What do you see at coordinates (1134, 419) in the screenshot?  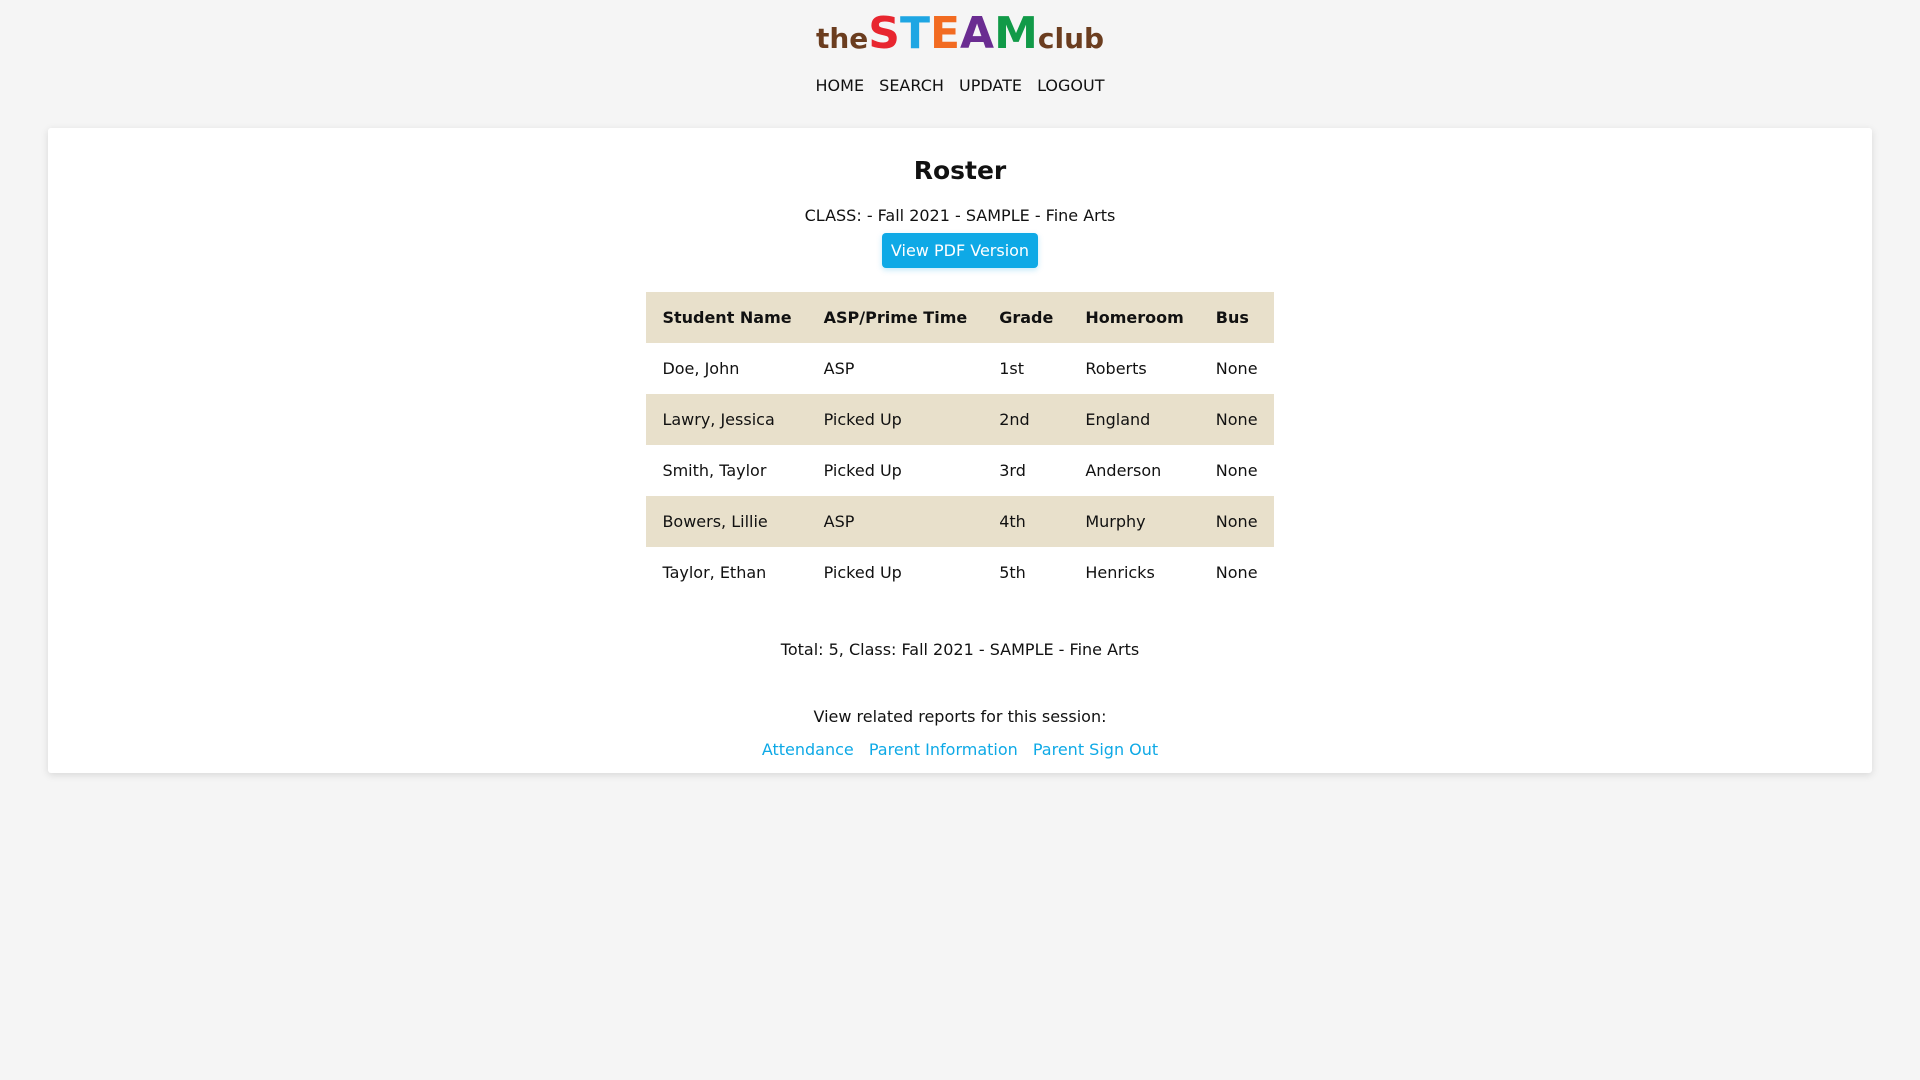 I see `cell-homeroom: England` at bounding box center [1134, 419].